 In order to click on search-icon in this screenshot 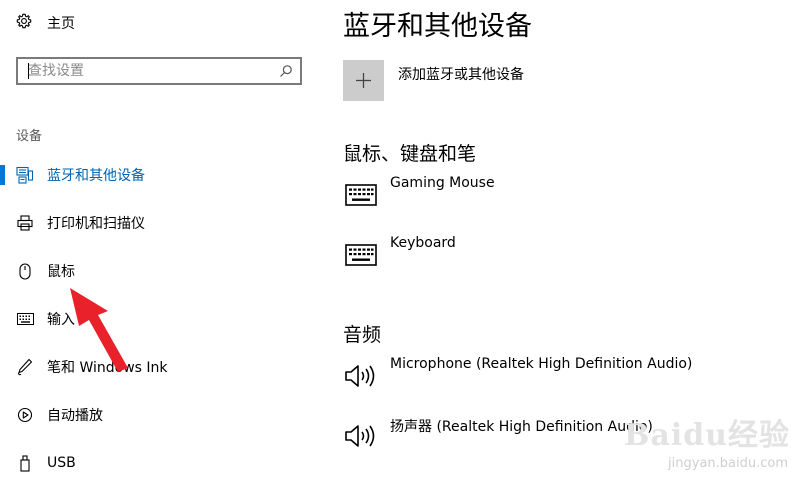, I will do `click(286, 71)`.